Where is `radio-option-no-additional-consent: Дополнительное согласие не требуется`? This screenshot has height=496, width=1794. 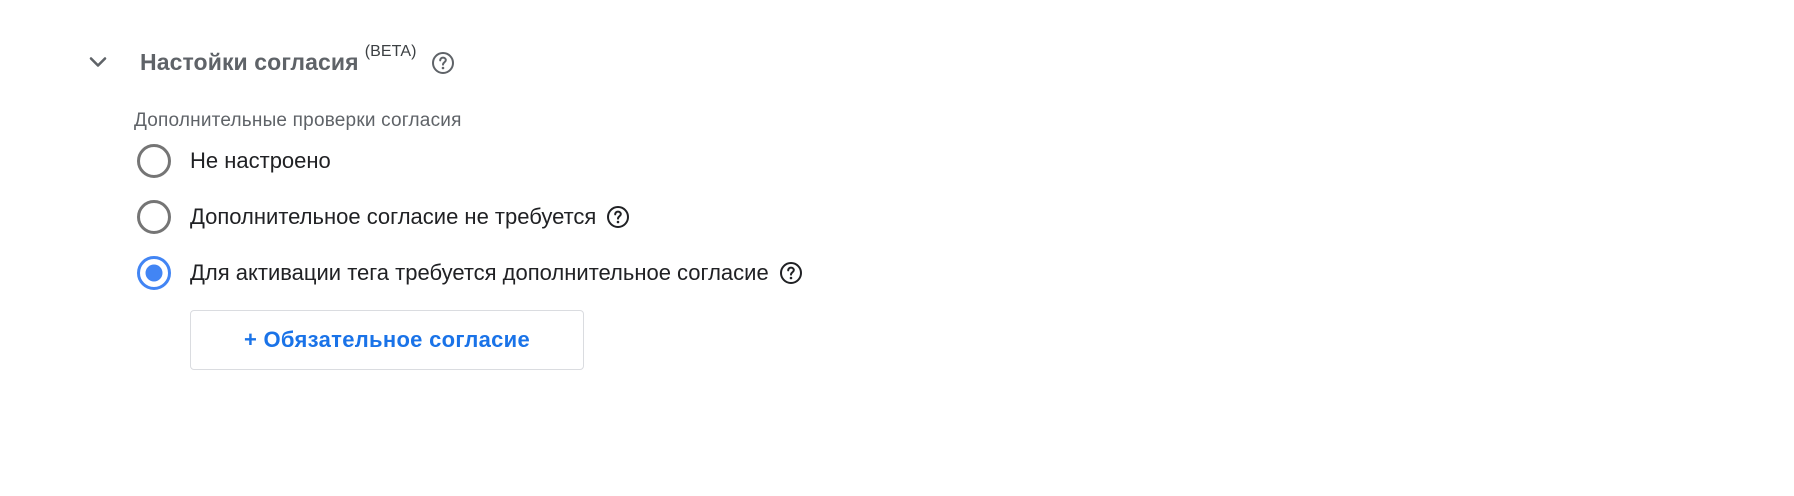 radio-option-no-additional-consent: Дополнительное согласие не требуется is located at coordinates (383, 217).